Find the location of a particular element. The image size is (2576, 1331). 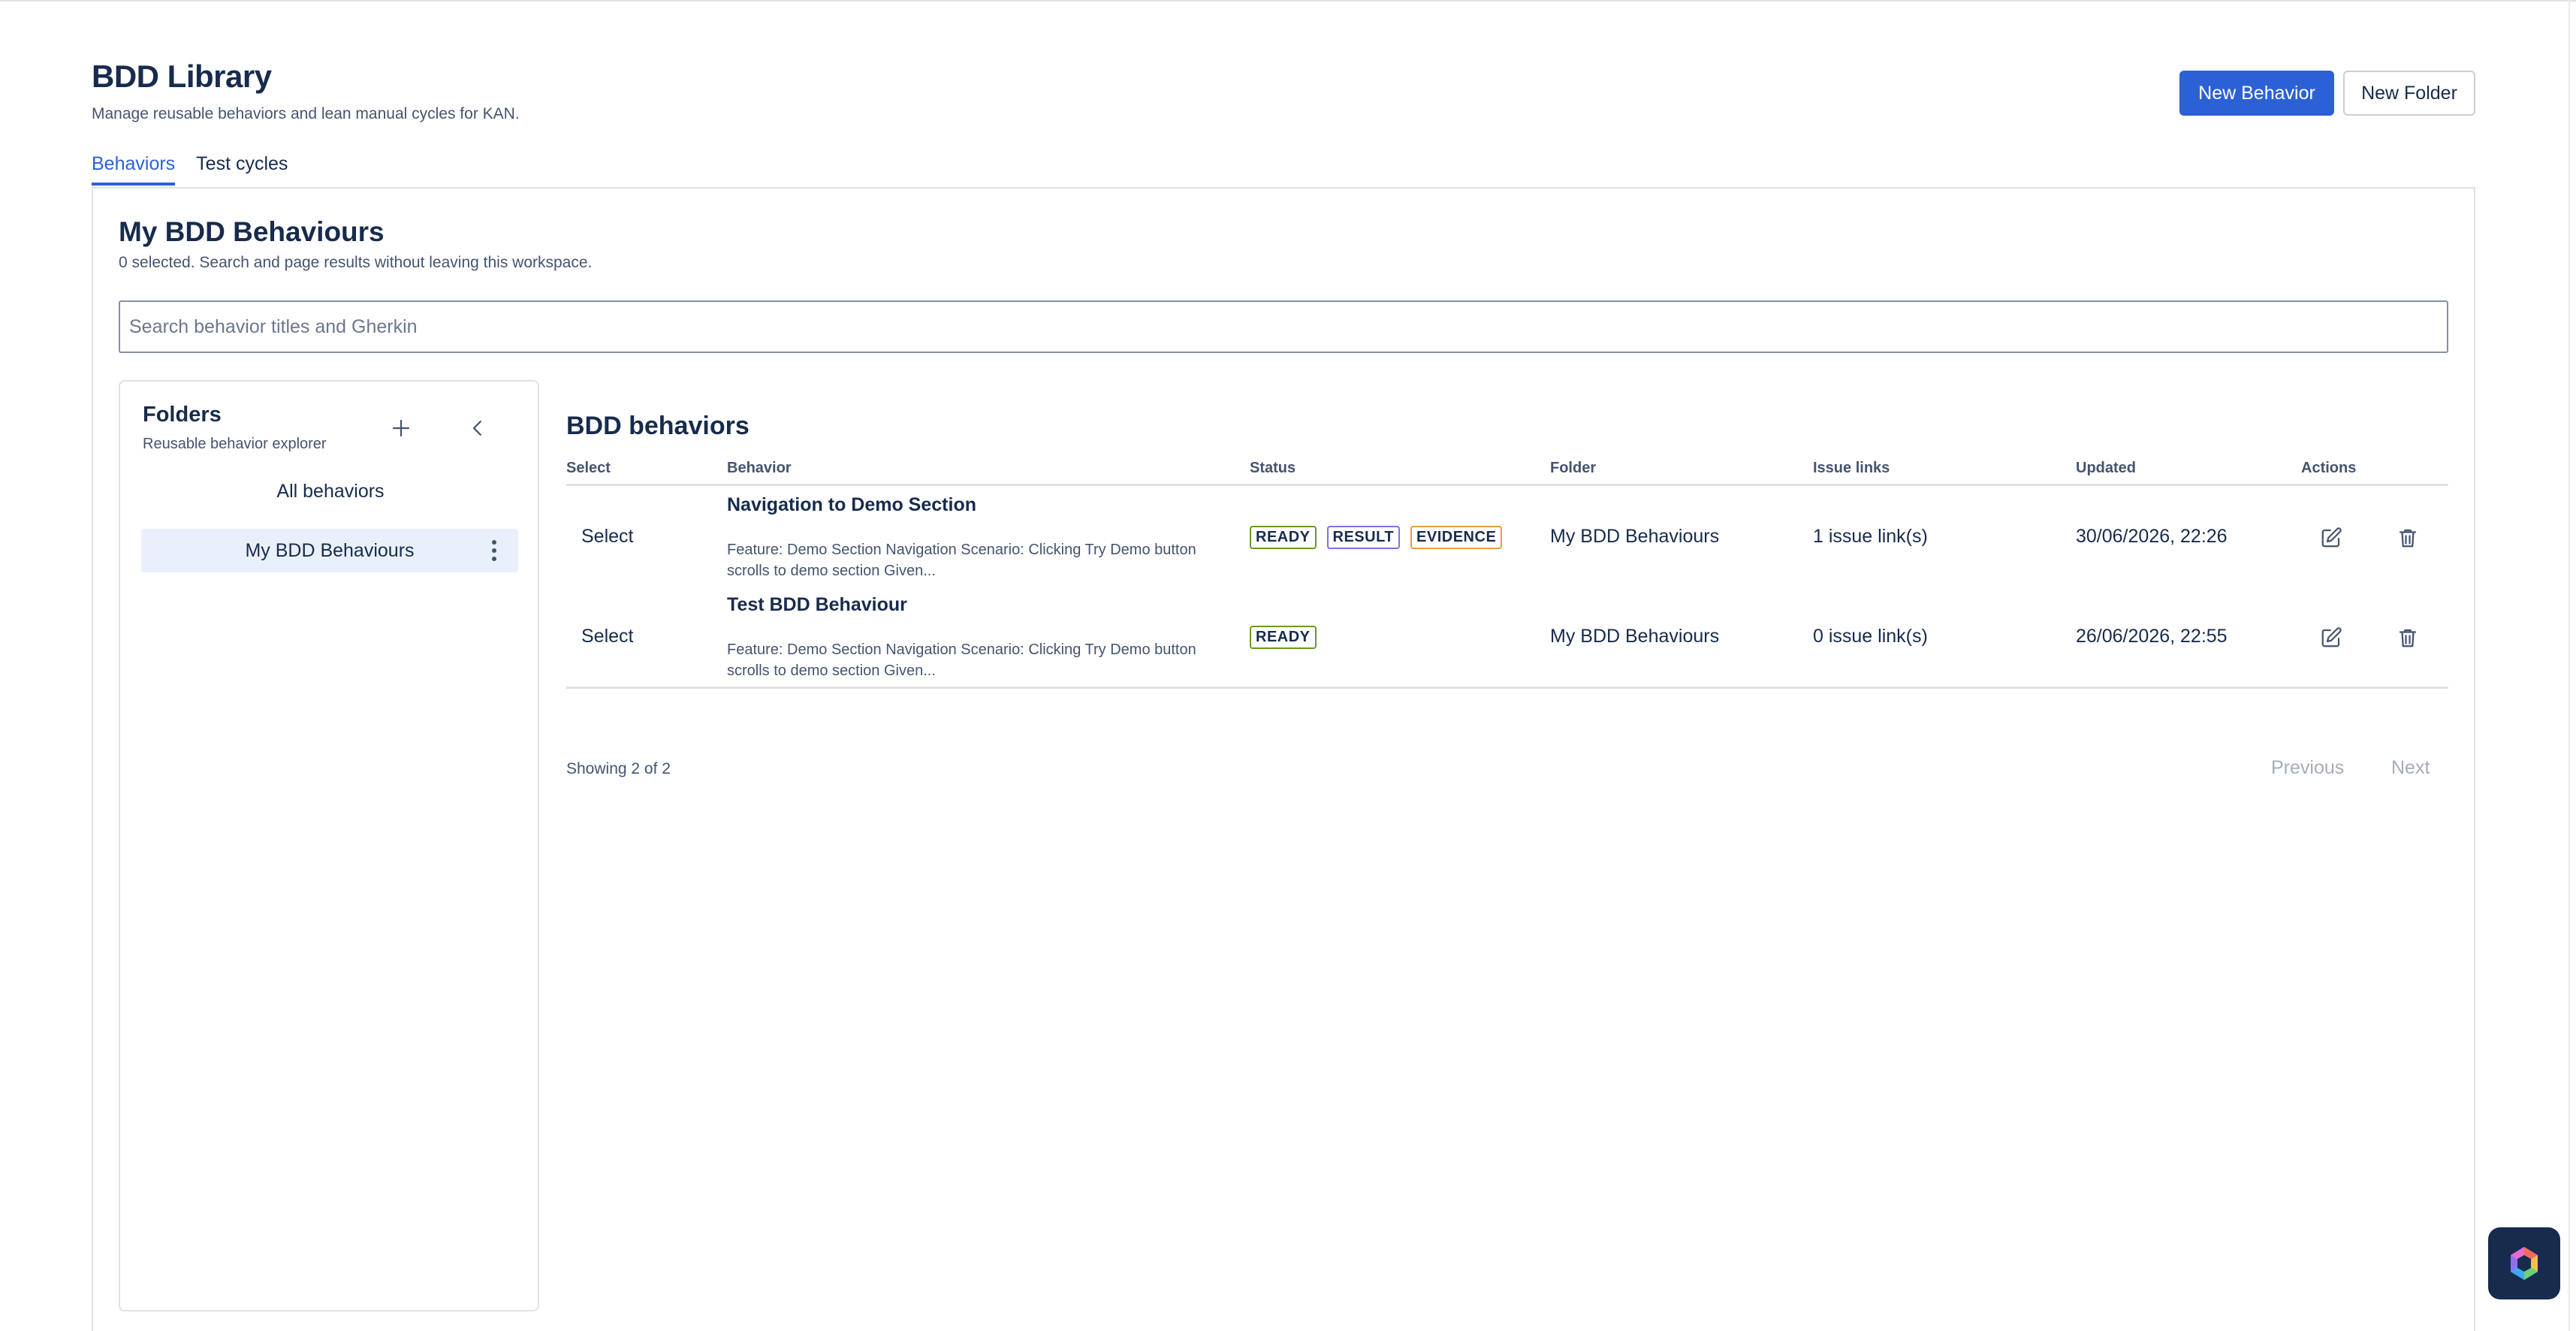

all-behaviors-link: All behaviors is located at coordinates (330, 492).